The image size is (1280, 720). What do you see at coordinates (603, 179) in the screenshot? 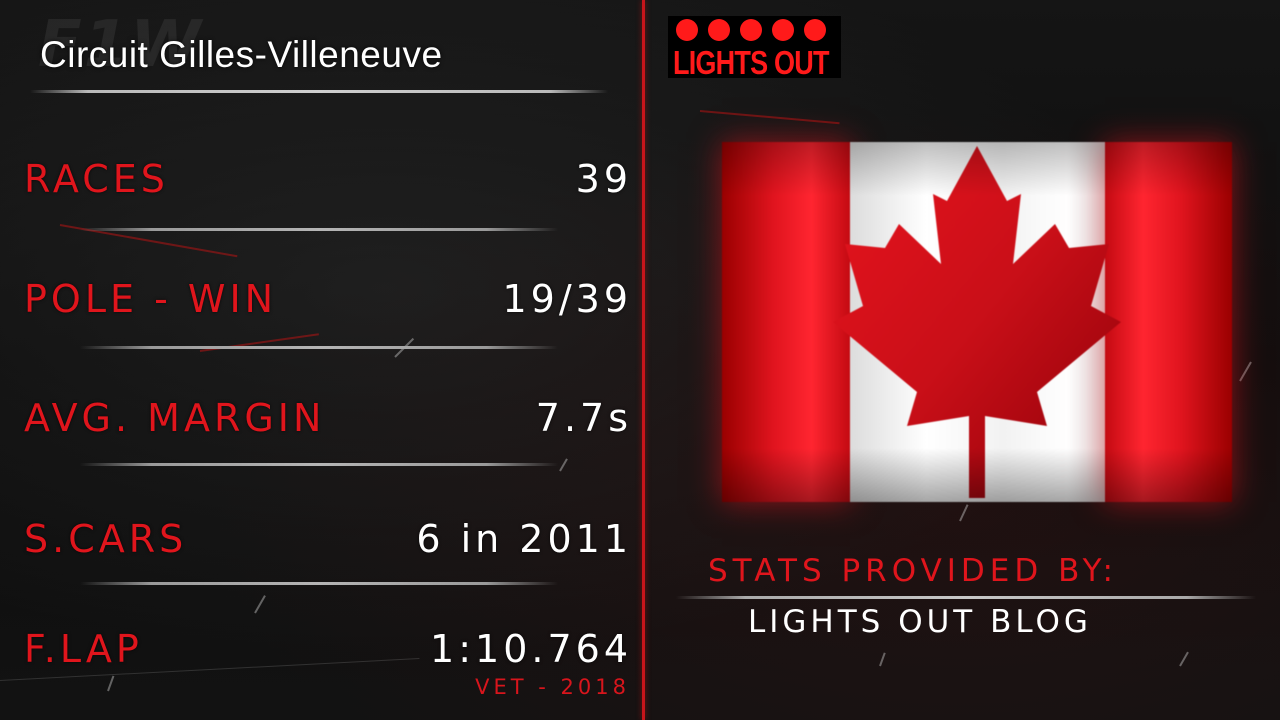
I see `stat-value-races: 39` at bounding box center [603, 179].